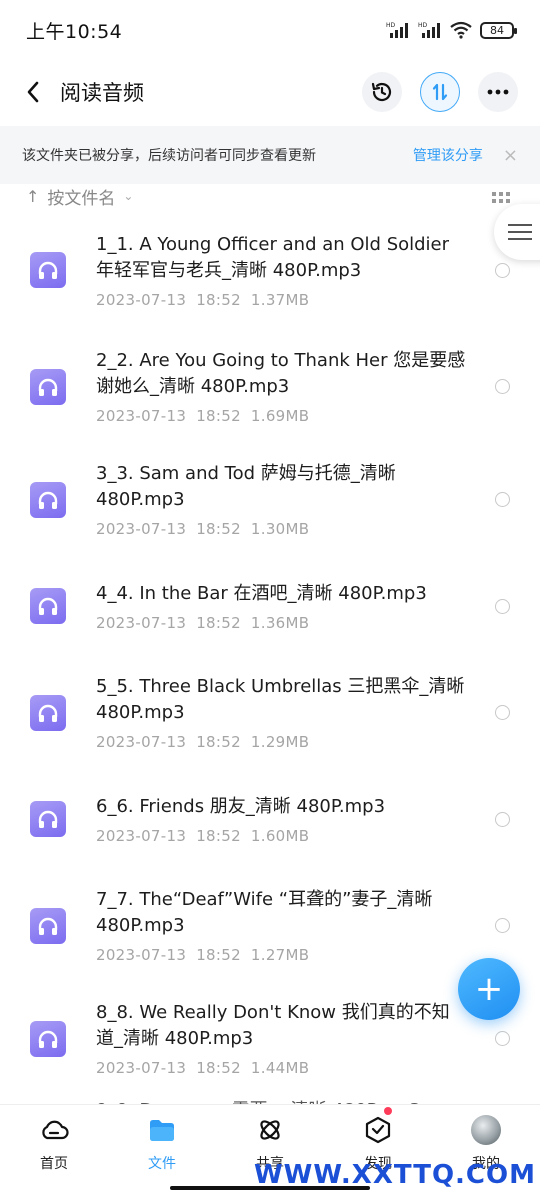 The height and width of the screenshot is (1200, 540). I want to click on more-button, so click(498, 92).